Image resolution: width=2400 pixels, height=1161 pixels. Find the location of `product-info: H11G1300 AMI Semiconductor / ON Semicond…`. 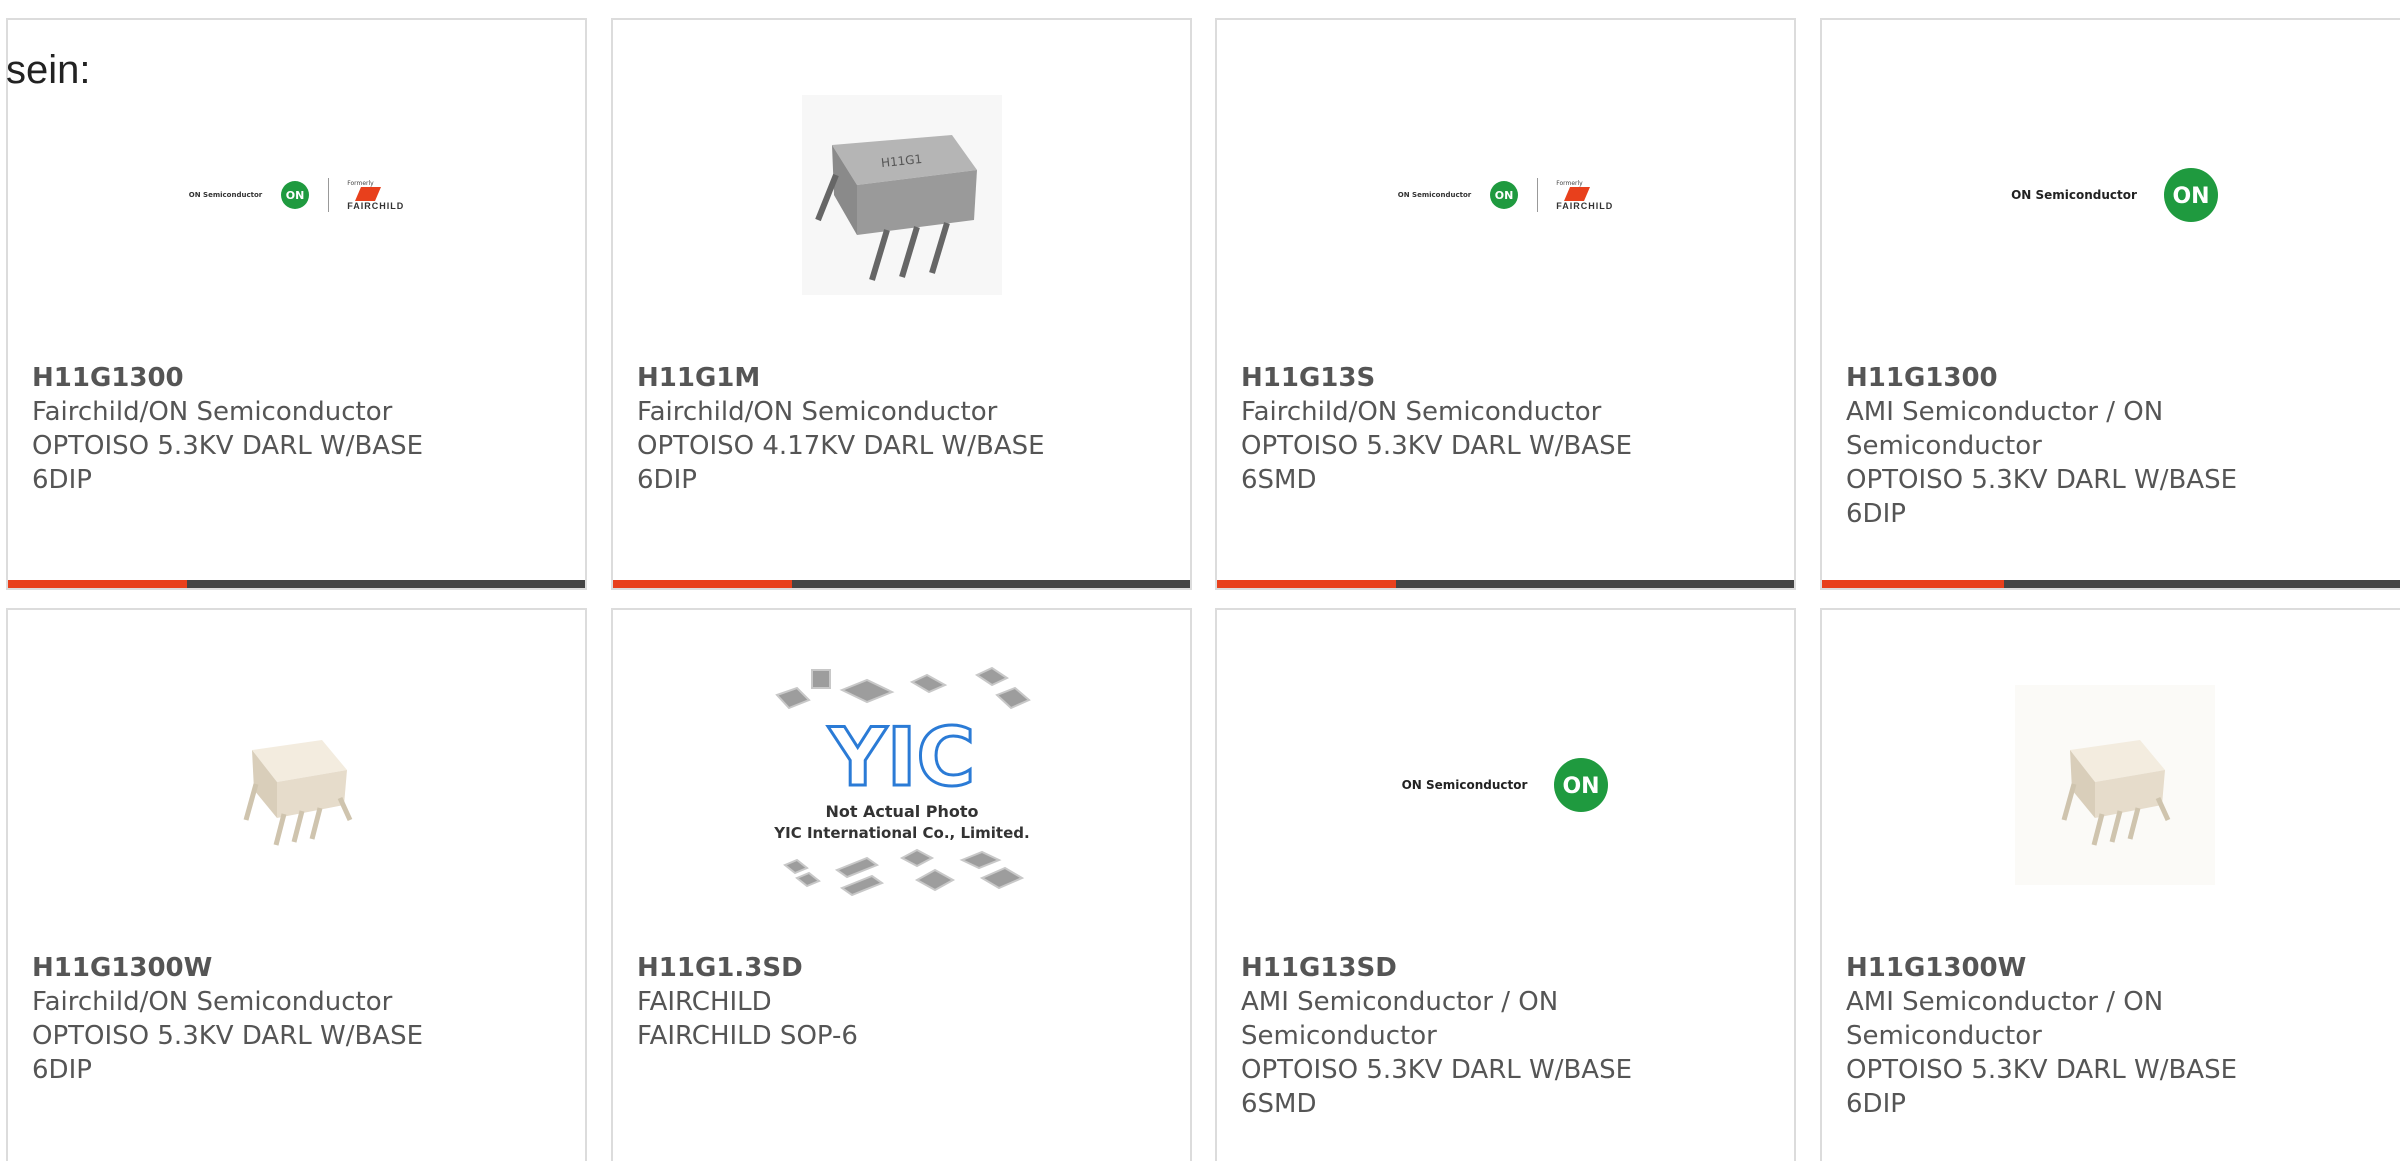

product-info: H11G1300 AMI Semiconductor / ON Semicond… is located at coordinates (2115, 446).